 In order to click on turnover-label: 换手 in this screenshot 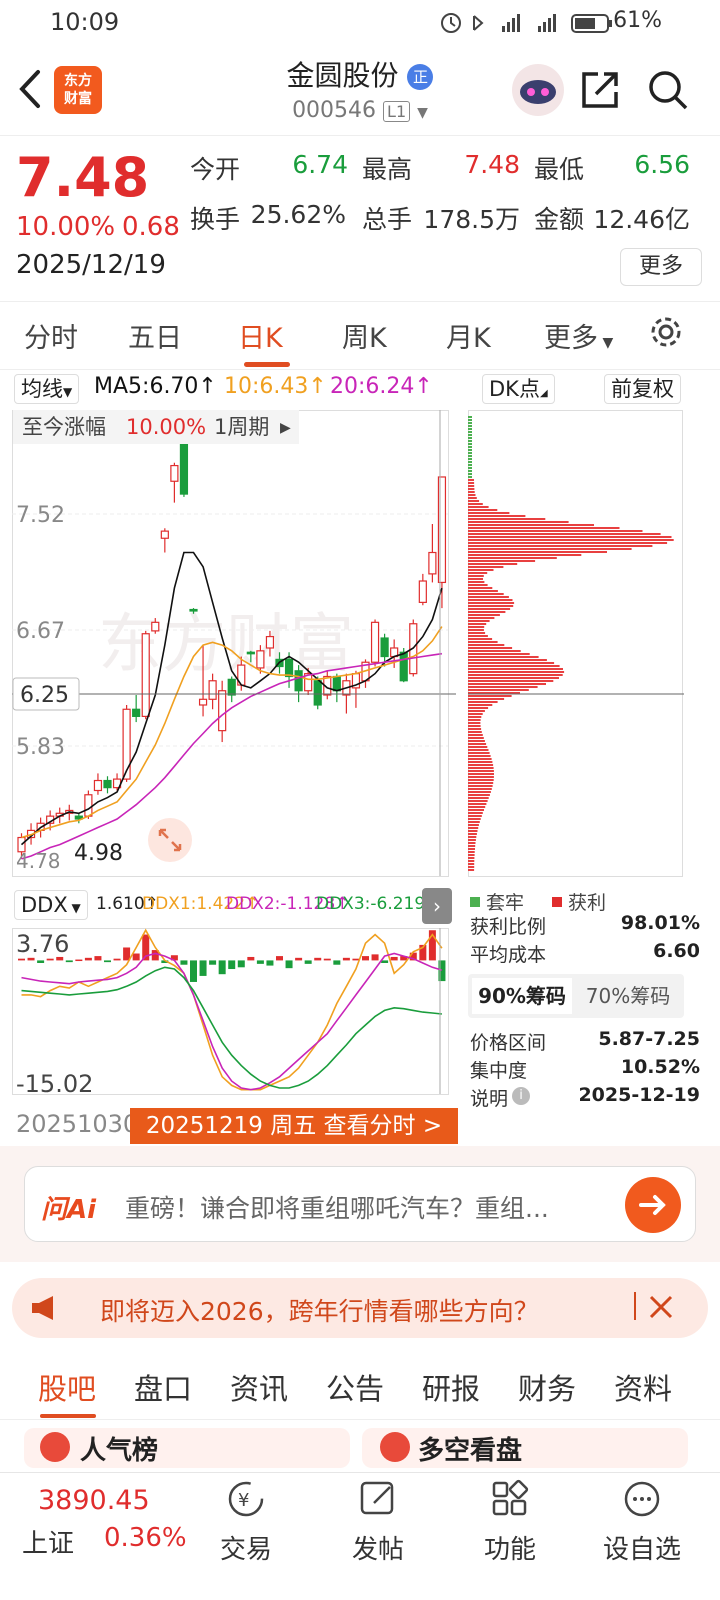, I will do `click(215, 219)`.